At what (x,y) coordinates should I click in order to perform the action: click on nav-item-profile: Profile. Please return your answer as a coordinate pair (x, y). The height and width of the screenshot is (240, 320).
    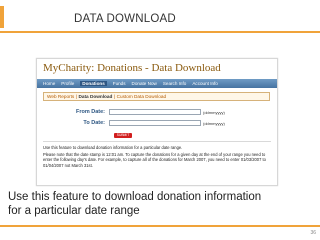
    Looking at the image, I should click on (67, 83).